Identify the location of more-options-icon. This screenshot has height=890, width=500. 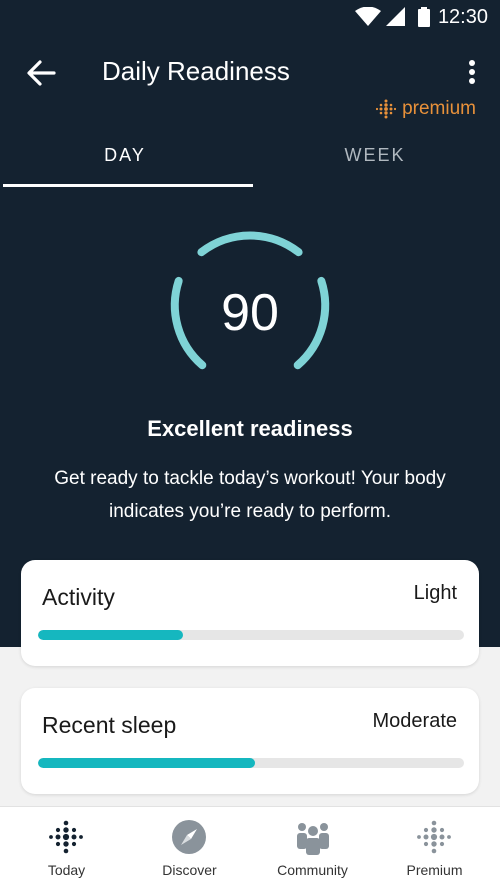
(472, 73).